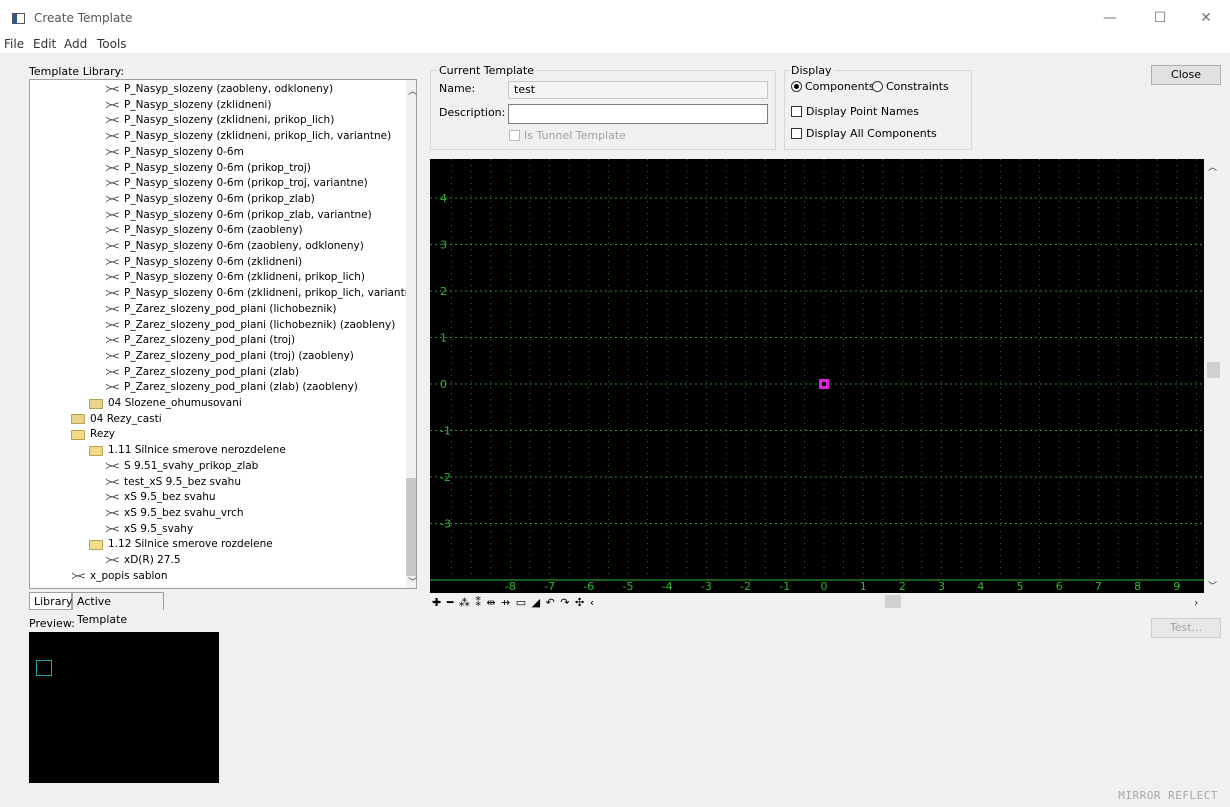 This screenshot has height=807, width=1230. What do you see at coordinates (203, 262) in the screenshot?
I see `template-item: ≻< P_Nasyp_slozeny 0-6m (zklidneni)` at bounding box center [203, 262].